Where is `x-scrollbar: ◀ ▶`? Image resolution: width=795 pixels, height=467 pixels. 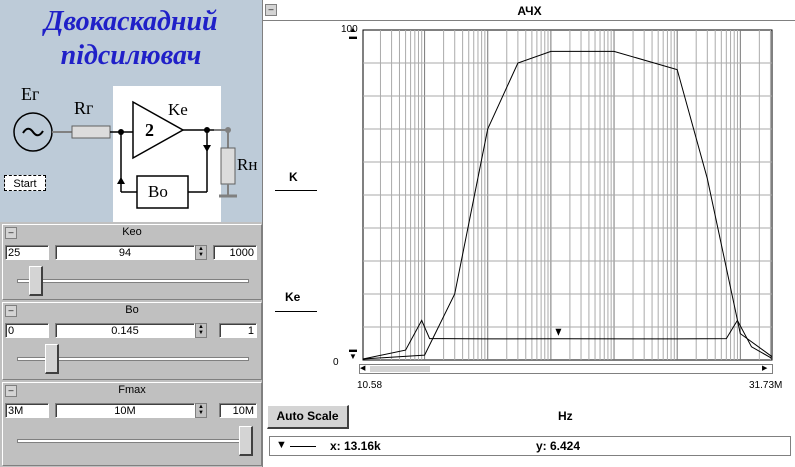
x-scrollbar: ◀ ▶ is located at coordinates (566, 369).